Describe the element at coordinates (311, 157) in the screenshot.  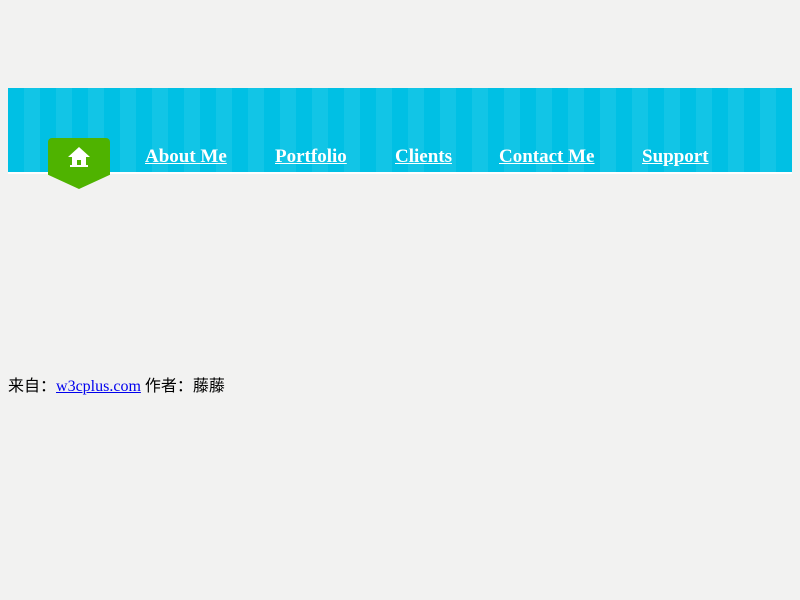
I see `nav-item-portfolio: Portfolio` at that location.